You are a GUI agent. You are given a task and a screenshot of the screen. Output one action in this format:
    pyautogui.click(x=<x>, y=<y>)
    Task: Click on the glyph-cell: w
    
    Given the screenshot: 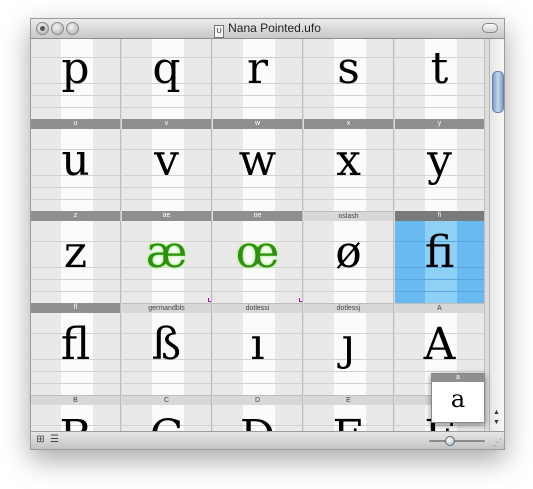 What is the action you would take?
    pyautogui.click(x=258, y=170)
    